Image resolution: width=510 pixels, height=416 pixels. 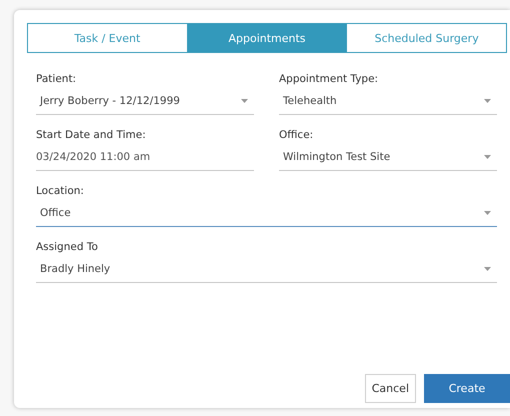 I want to click on primary-button: Create, so click(x=467, y=388).